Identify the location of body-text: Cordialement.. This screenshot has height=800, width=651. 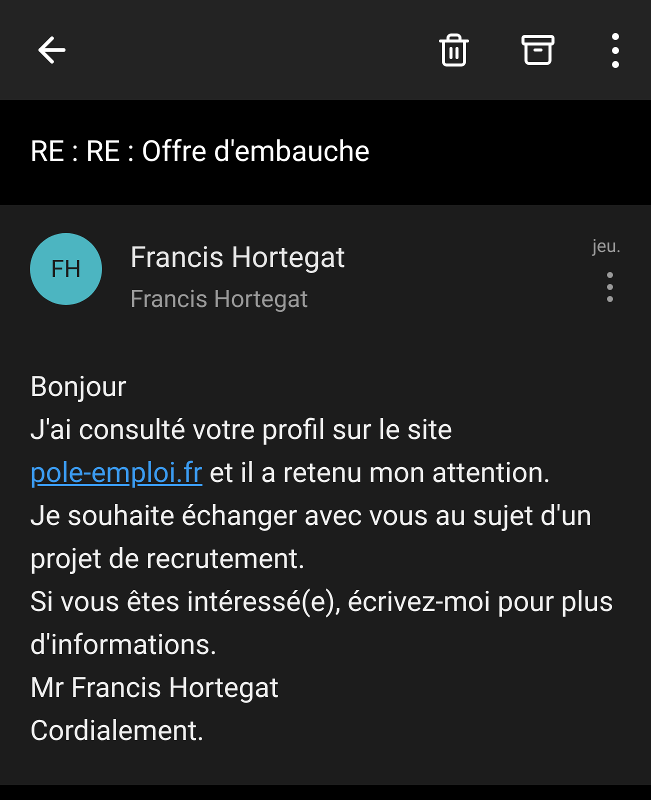
(118, 730).